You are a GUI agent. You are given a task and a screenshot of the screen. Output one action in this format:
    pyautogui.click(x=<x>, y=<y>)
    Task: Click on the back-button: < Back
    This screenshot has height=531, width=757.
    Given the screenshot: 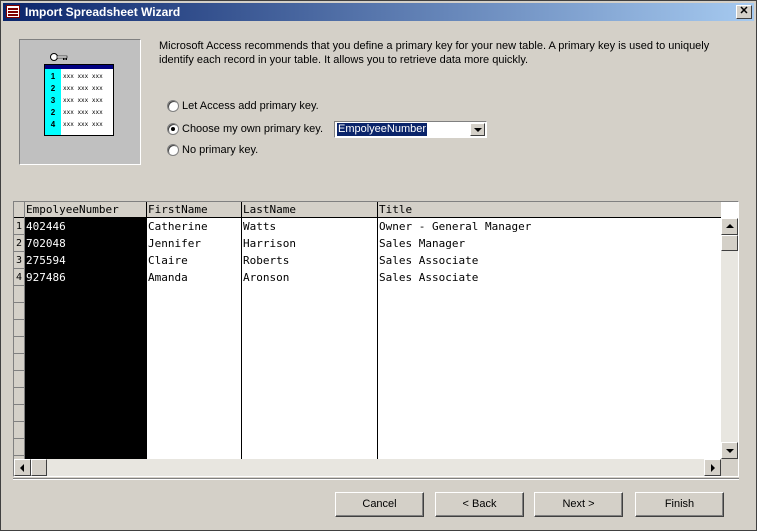 What is the action you would take?
    pyautogui.click(x=479, y=504)
    